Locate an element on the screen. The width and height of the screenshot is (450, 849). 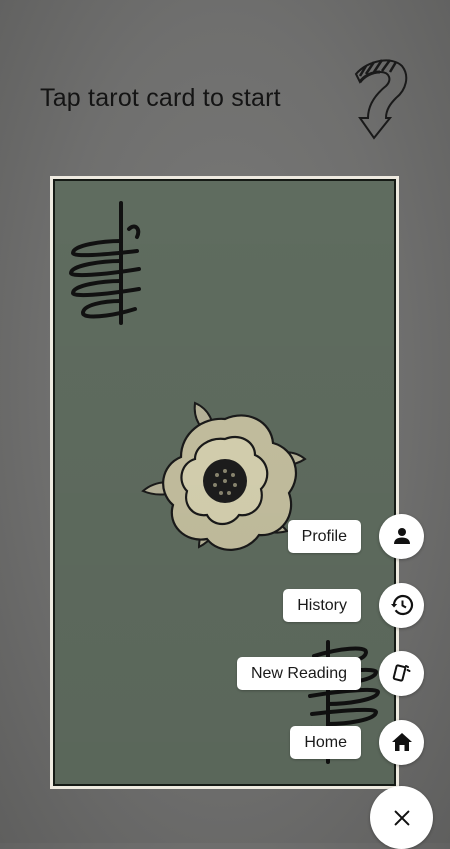
history-button is located at coordinates (401, 605).